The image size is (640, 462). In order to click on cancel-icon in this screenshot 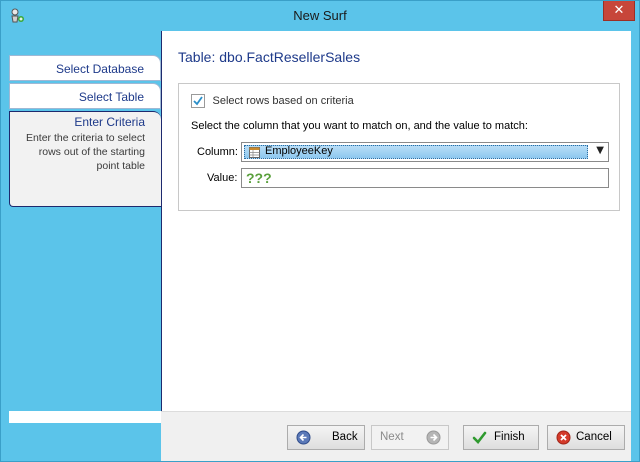, I will do `click(563, 437)`.